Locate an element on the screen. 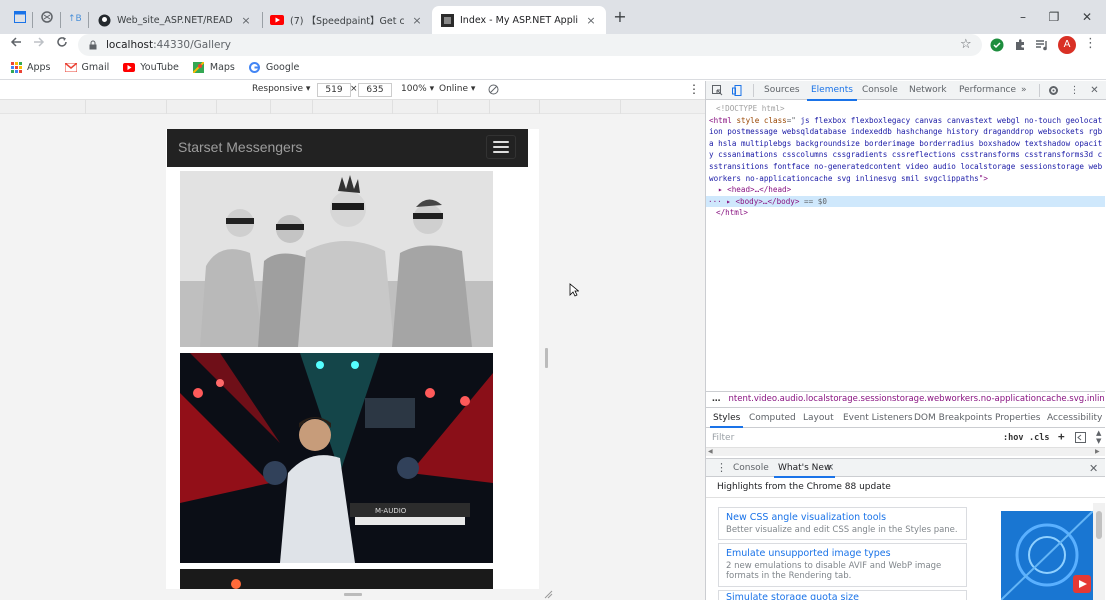 The image size is (1106, 600). profile-avatar: A is located at coordinates (1067, 45).